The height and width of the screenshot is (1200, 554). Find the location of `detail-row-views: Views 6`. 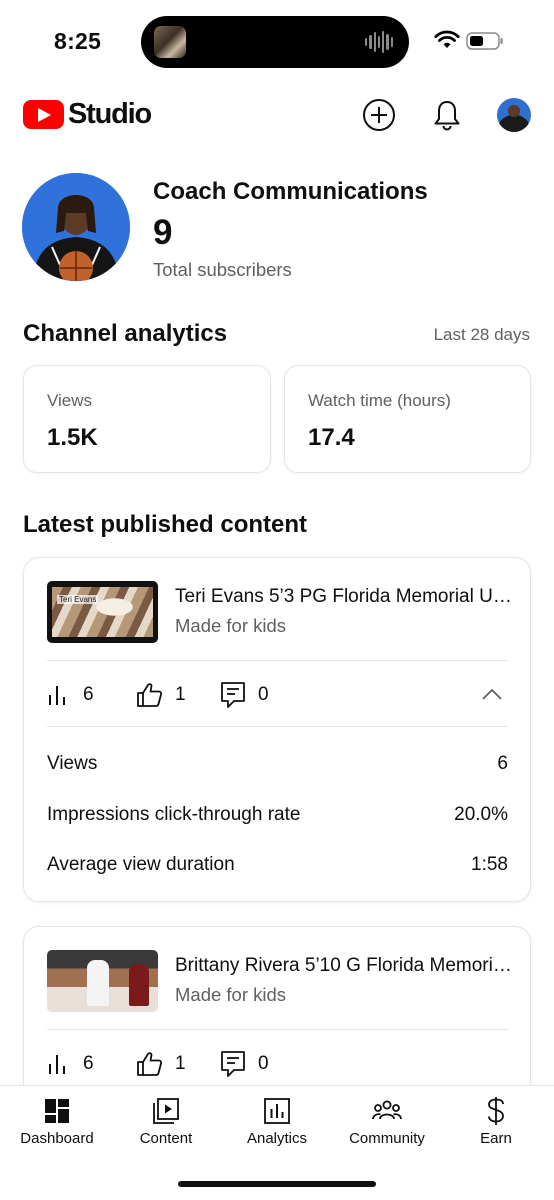

detail-row-views: Views 6 is located at coordinates (277, 764).